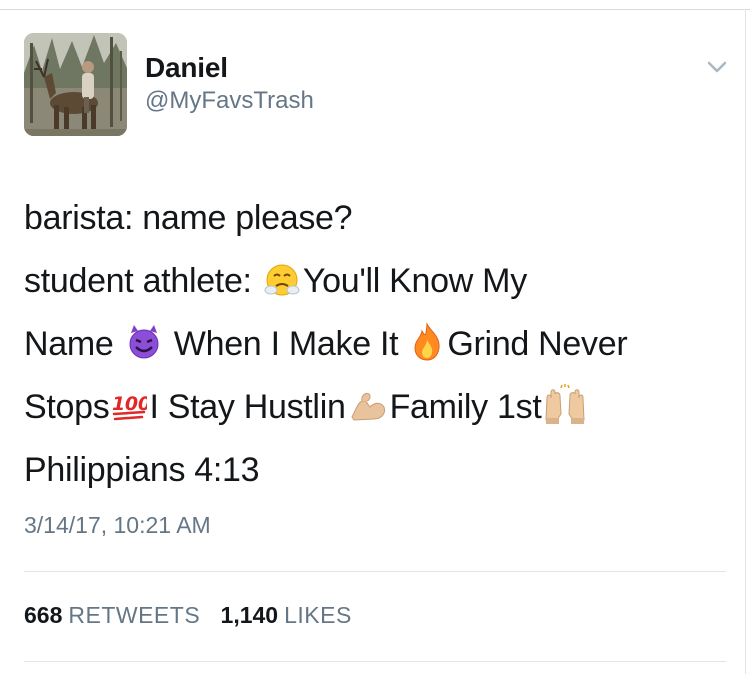 The width and height of the screenshot is (750, 674). Describe the element at coordinates (286, 344) in the screenshot. I see `tweet-text-segment: When I Make It` at that location.